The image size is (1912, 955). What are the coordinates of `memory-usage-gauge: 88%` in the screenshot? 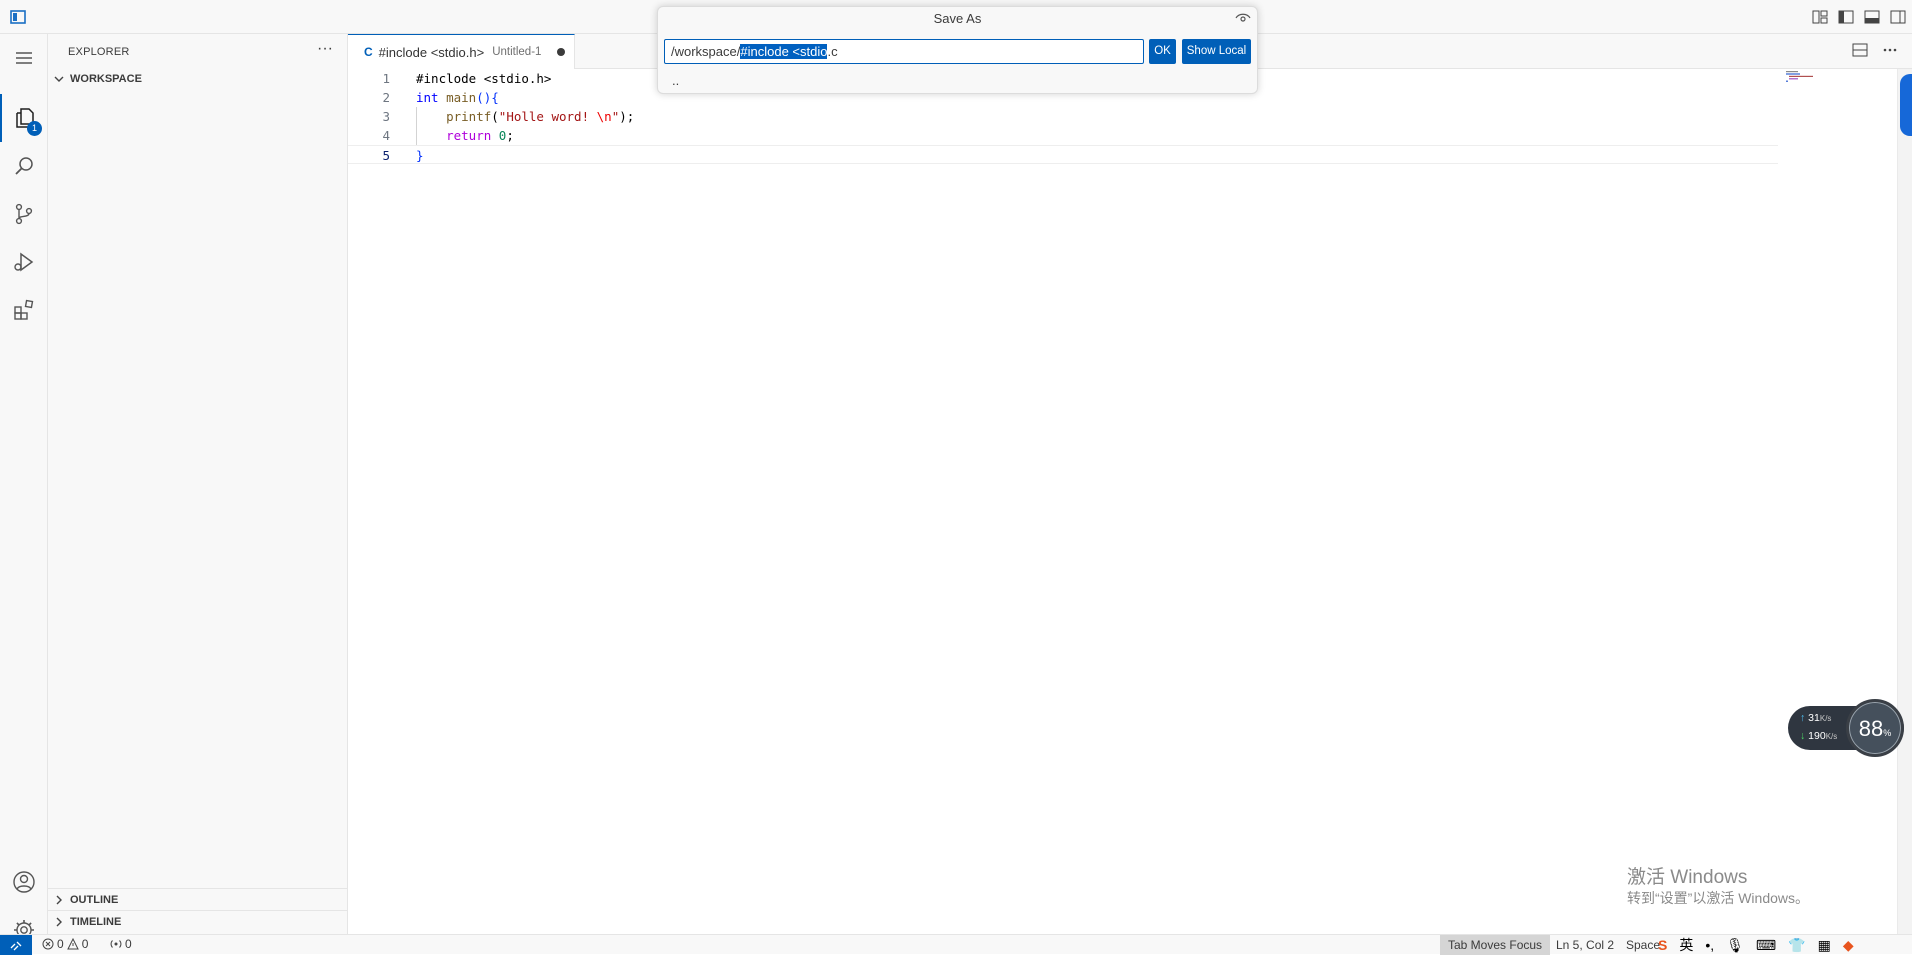 It's located at (1875, 728).